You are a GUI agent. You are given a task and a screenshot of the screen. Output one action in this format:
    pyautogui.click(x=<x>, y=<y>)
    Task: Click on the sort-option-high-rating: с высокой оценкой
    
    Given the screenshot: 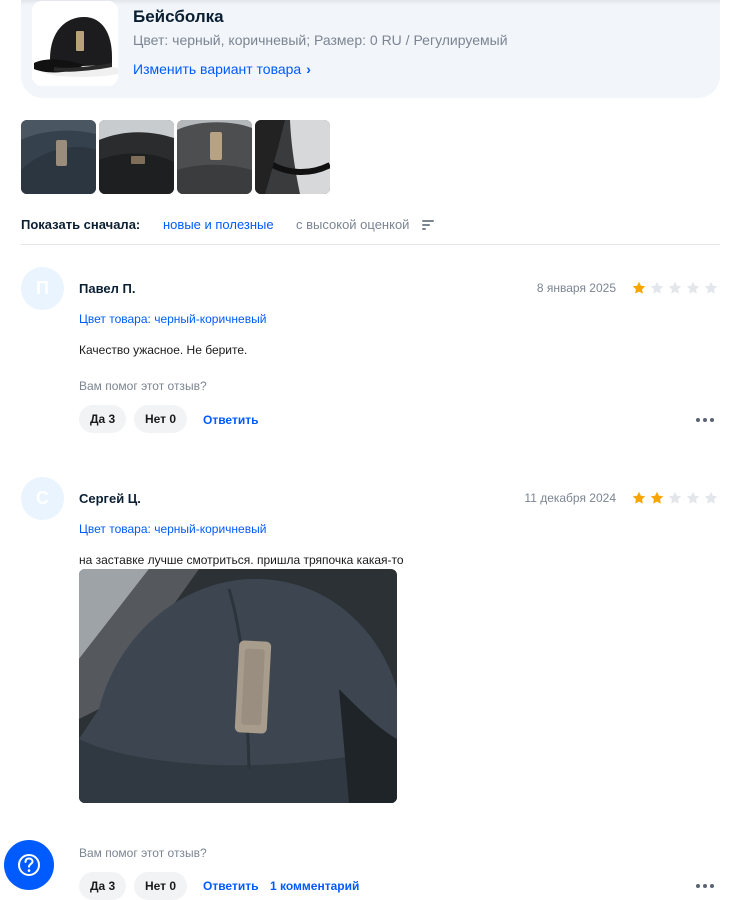 What is the action you would take?
    pyautogui.click(x=352, y=224)
    